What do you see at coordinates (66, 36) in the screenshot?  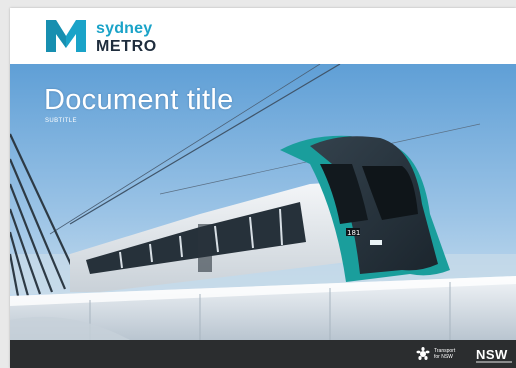 I see `metro-m-icon` at bounding box center [66, 36].